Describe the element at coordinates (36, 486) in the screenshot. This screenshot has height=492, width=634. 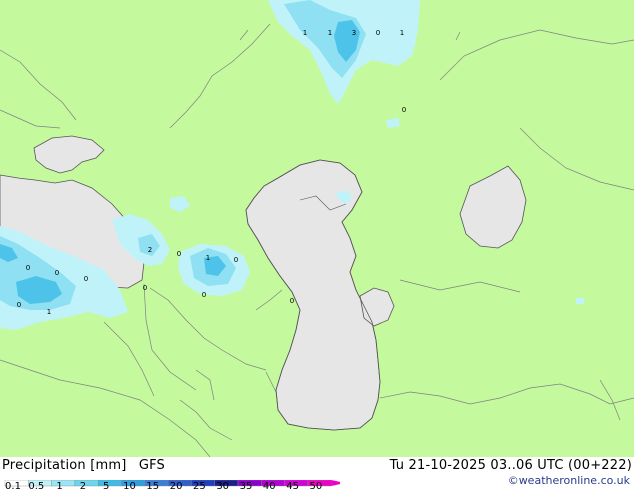
I see `legend-tick-label: 0.5` at that location.